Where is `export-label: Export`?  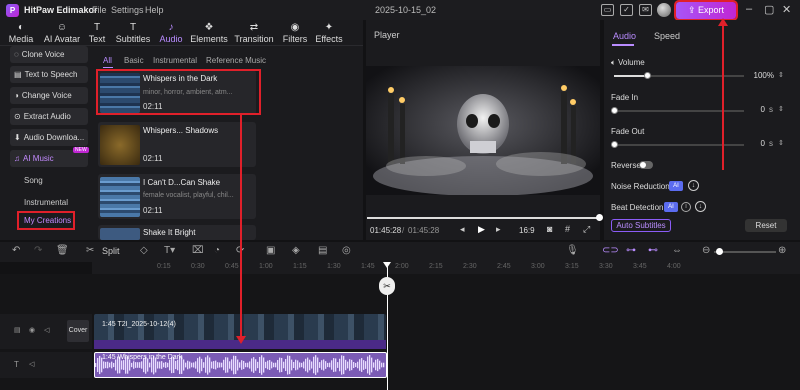 export-label: Export is located at coordinates (711, 10).